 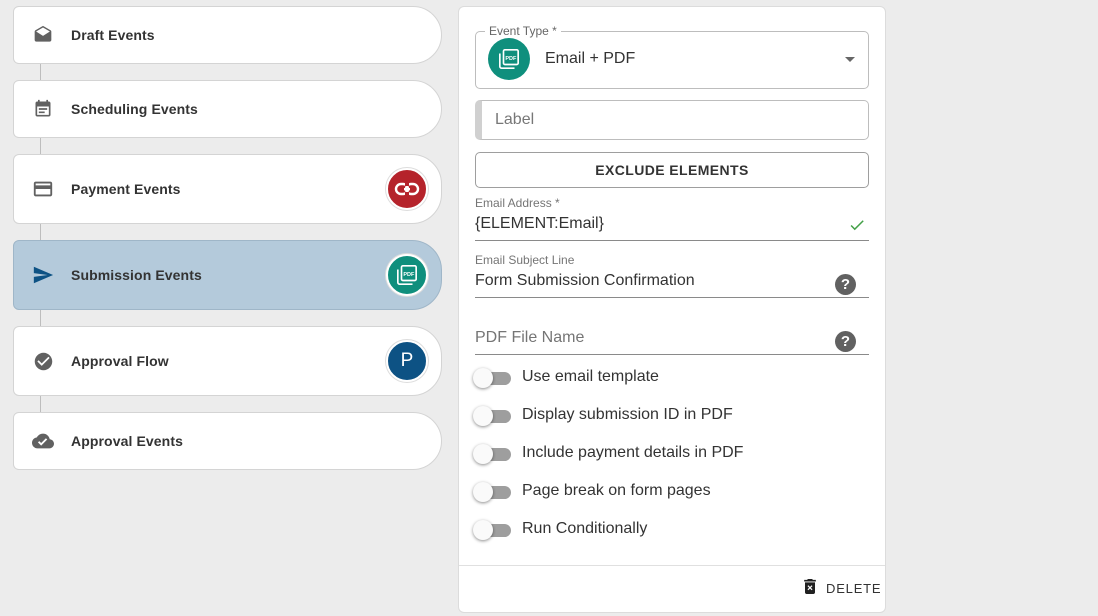 What do you see at coordinates (850, 59) in the screenshot?
I see `chevron-down-icon` at bounding box center [850, 59].